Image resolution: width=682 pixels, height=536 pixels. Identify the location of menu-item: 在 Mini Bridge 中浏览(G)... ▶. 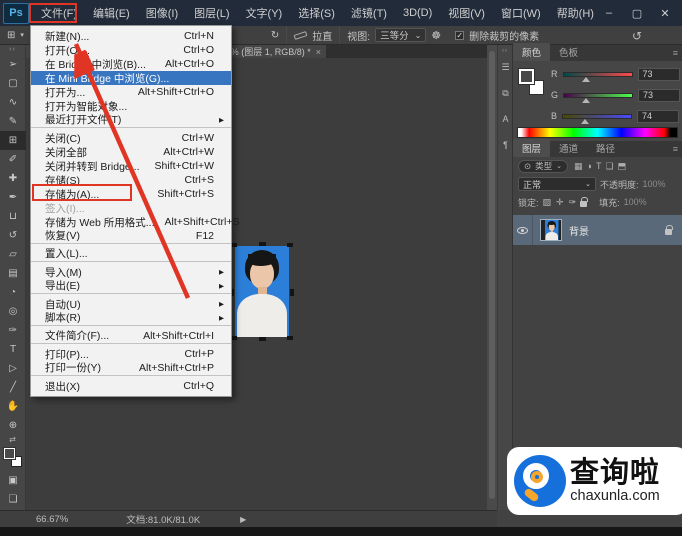
(131, 78).